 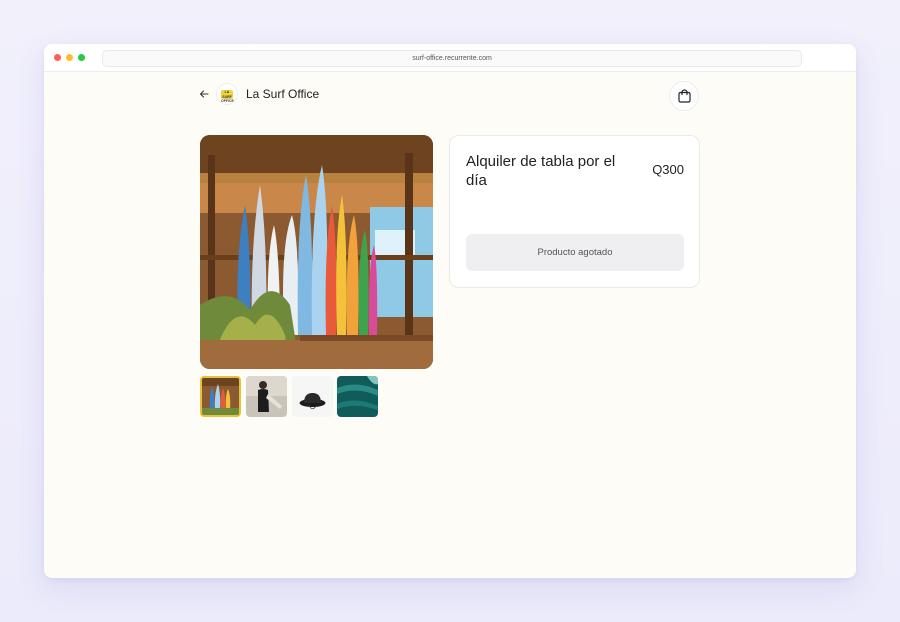 I want to click on ocean-thumbnail-image, so click(x=357, y=396).